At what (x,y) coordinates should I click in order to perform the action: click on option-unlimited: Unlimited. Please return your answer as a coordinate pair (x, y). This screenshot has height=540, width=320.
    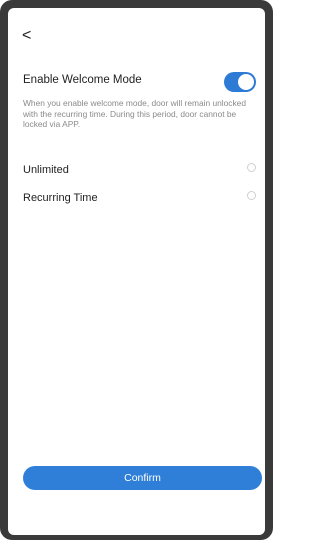
    Looking at the image, I should click on (139, 168).